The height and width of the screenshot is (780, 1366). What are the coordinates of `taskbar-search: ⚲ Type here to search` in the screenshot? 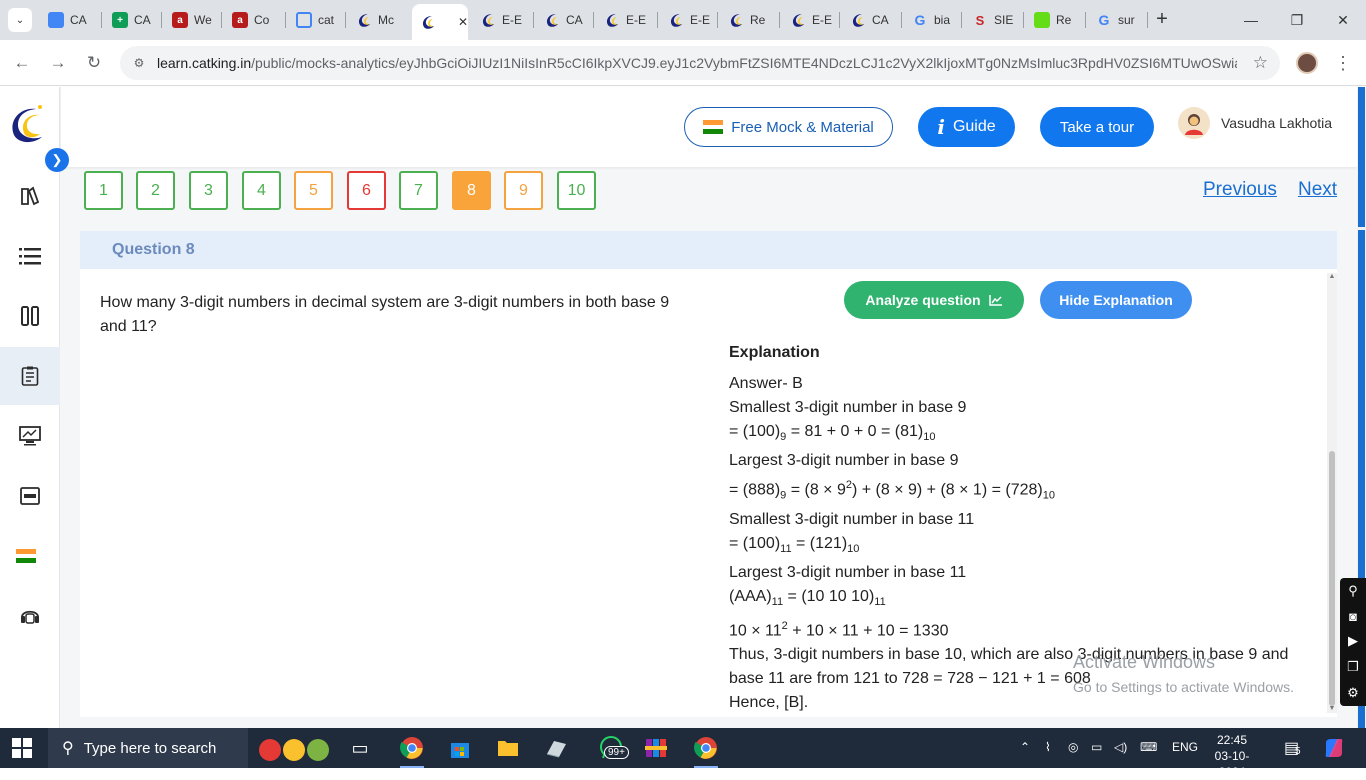 It's located at (148, 748).